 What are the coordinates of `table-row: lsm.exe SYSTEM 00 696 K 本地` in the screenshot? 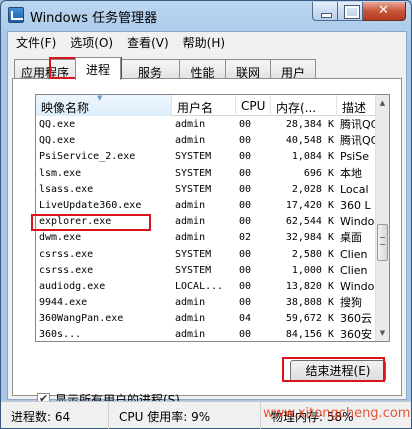 It's located at (206, 174).